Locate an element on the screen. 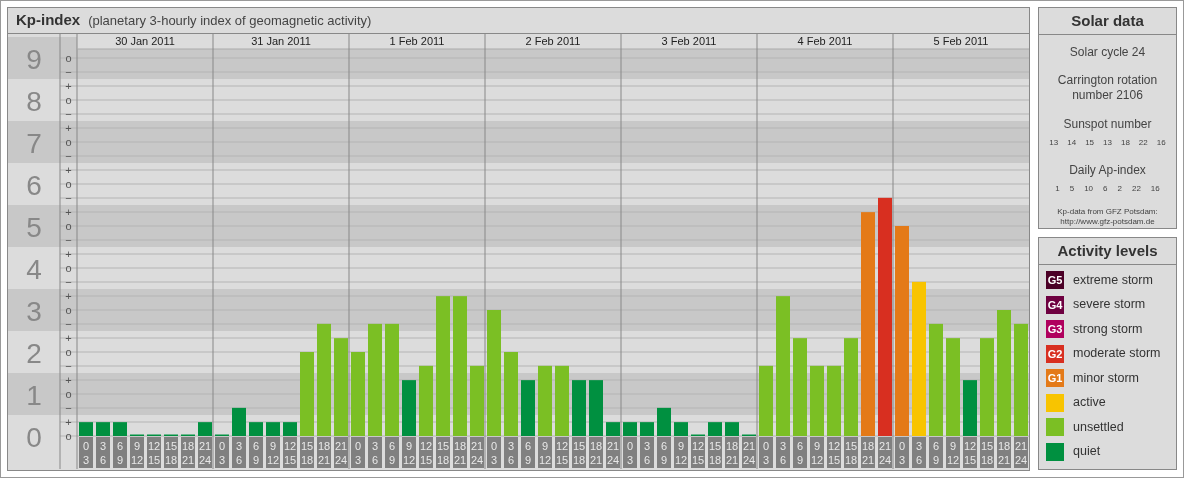 The width and height of the screenshot is (1184, 480). legend-label: quiet is located at coordinates (1087, 452).